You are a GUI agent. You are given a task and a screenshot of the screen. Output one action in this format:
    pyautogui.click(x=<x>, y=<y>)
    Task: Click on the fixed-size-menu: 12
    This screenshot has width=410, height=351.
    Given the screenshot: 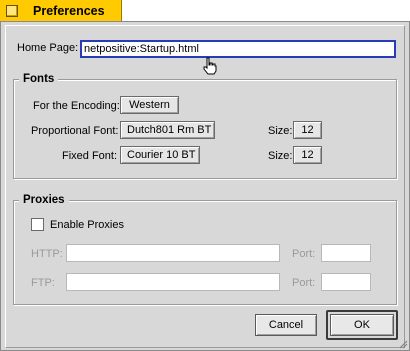 What is the action you would take?
    pyautogui.click(x=307, y=155)
    